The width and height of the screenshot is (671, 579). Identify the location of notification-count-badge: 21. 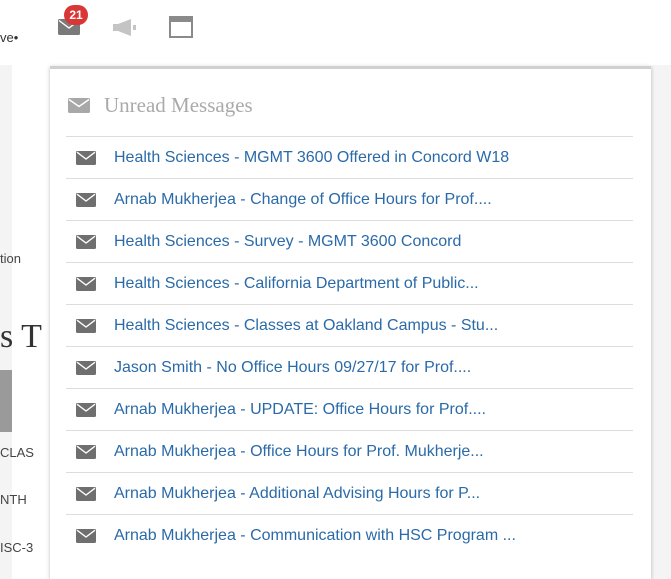
(76, 15).